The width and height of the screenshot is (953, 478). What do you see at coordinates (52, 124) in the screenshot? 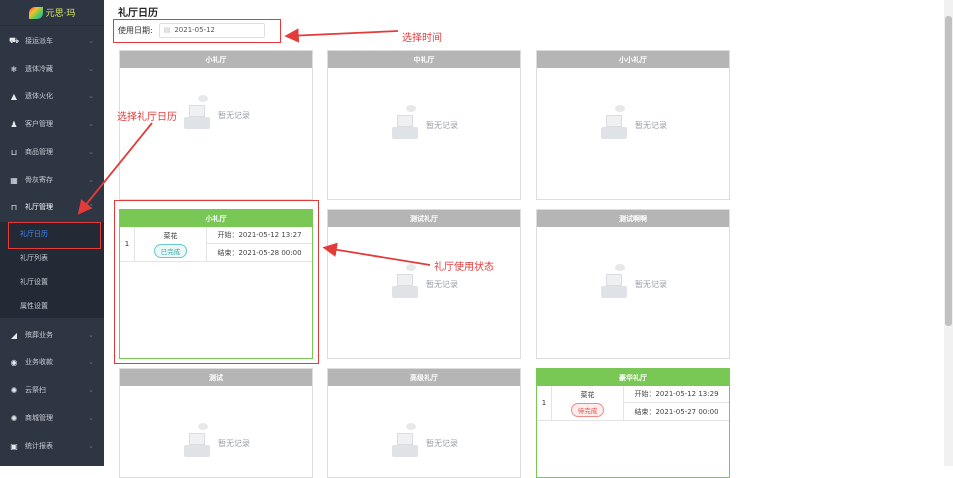
I see `sidebar-item-customers: ♟ 客户管理 ⌄` at bounding box center [52, 124].